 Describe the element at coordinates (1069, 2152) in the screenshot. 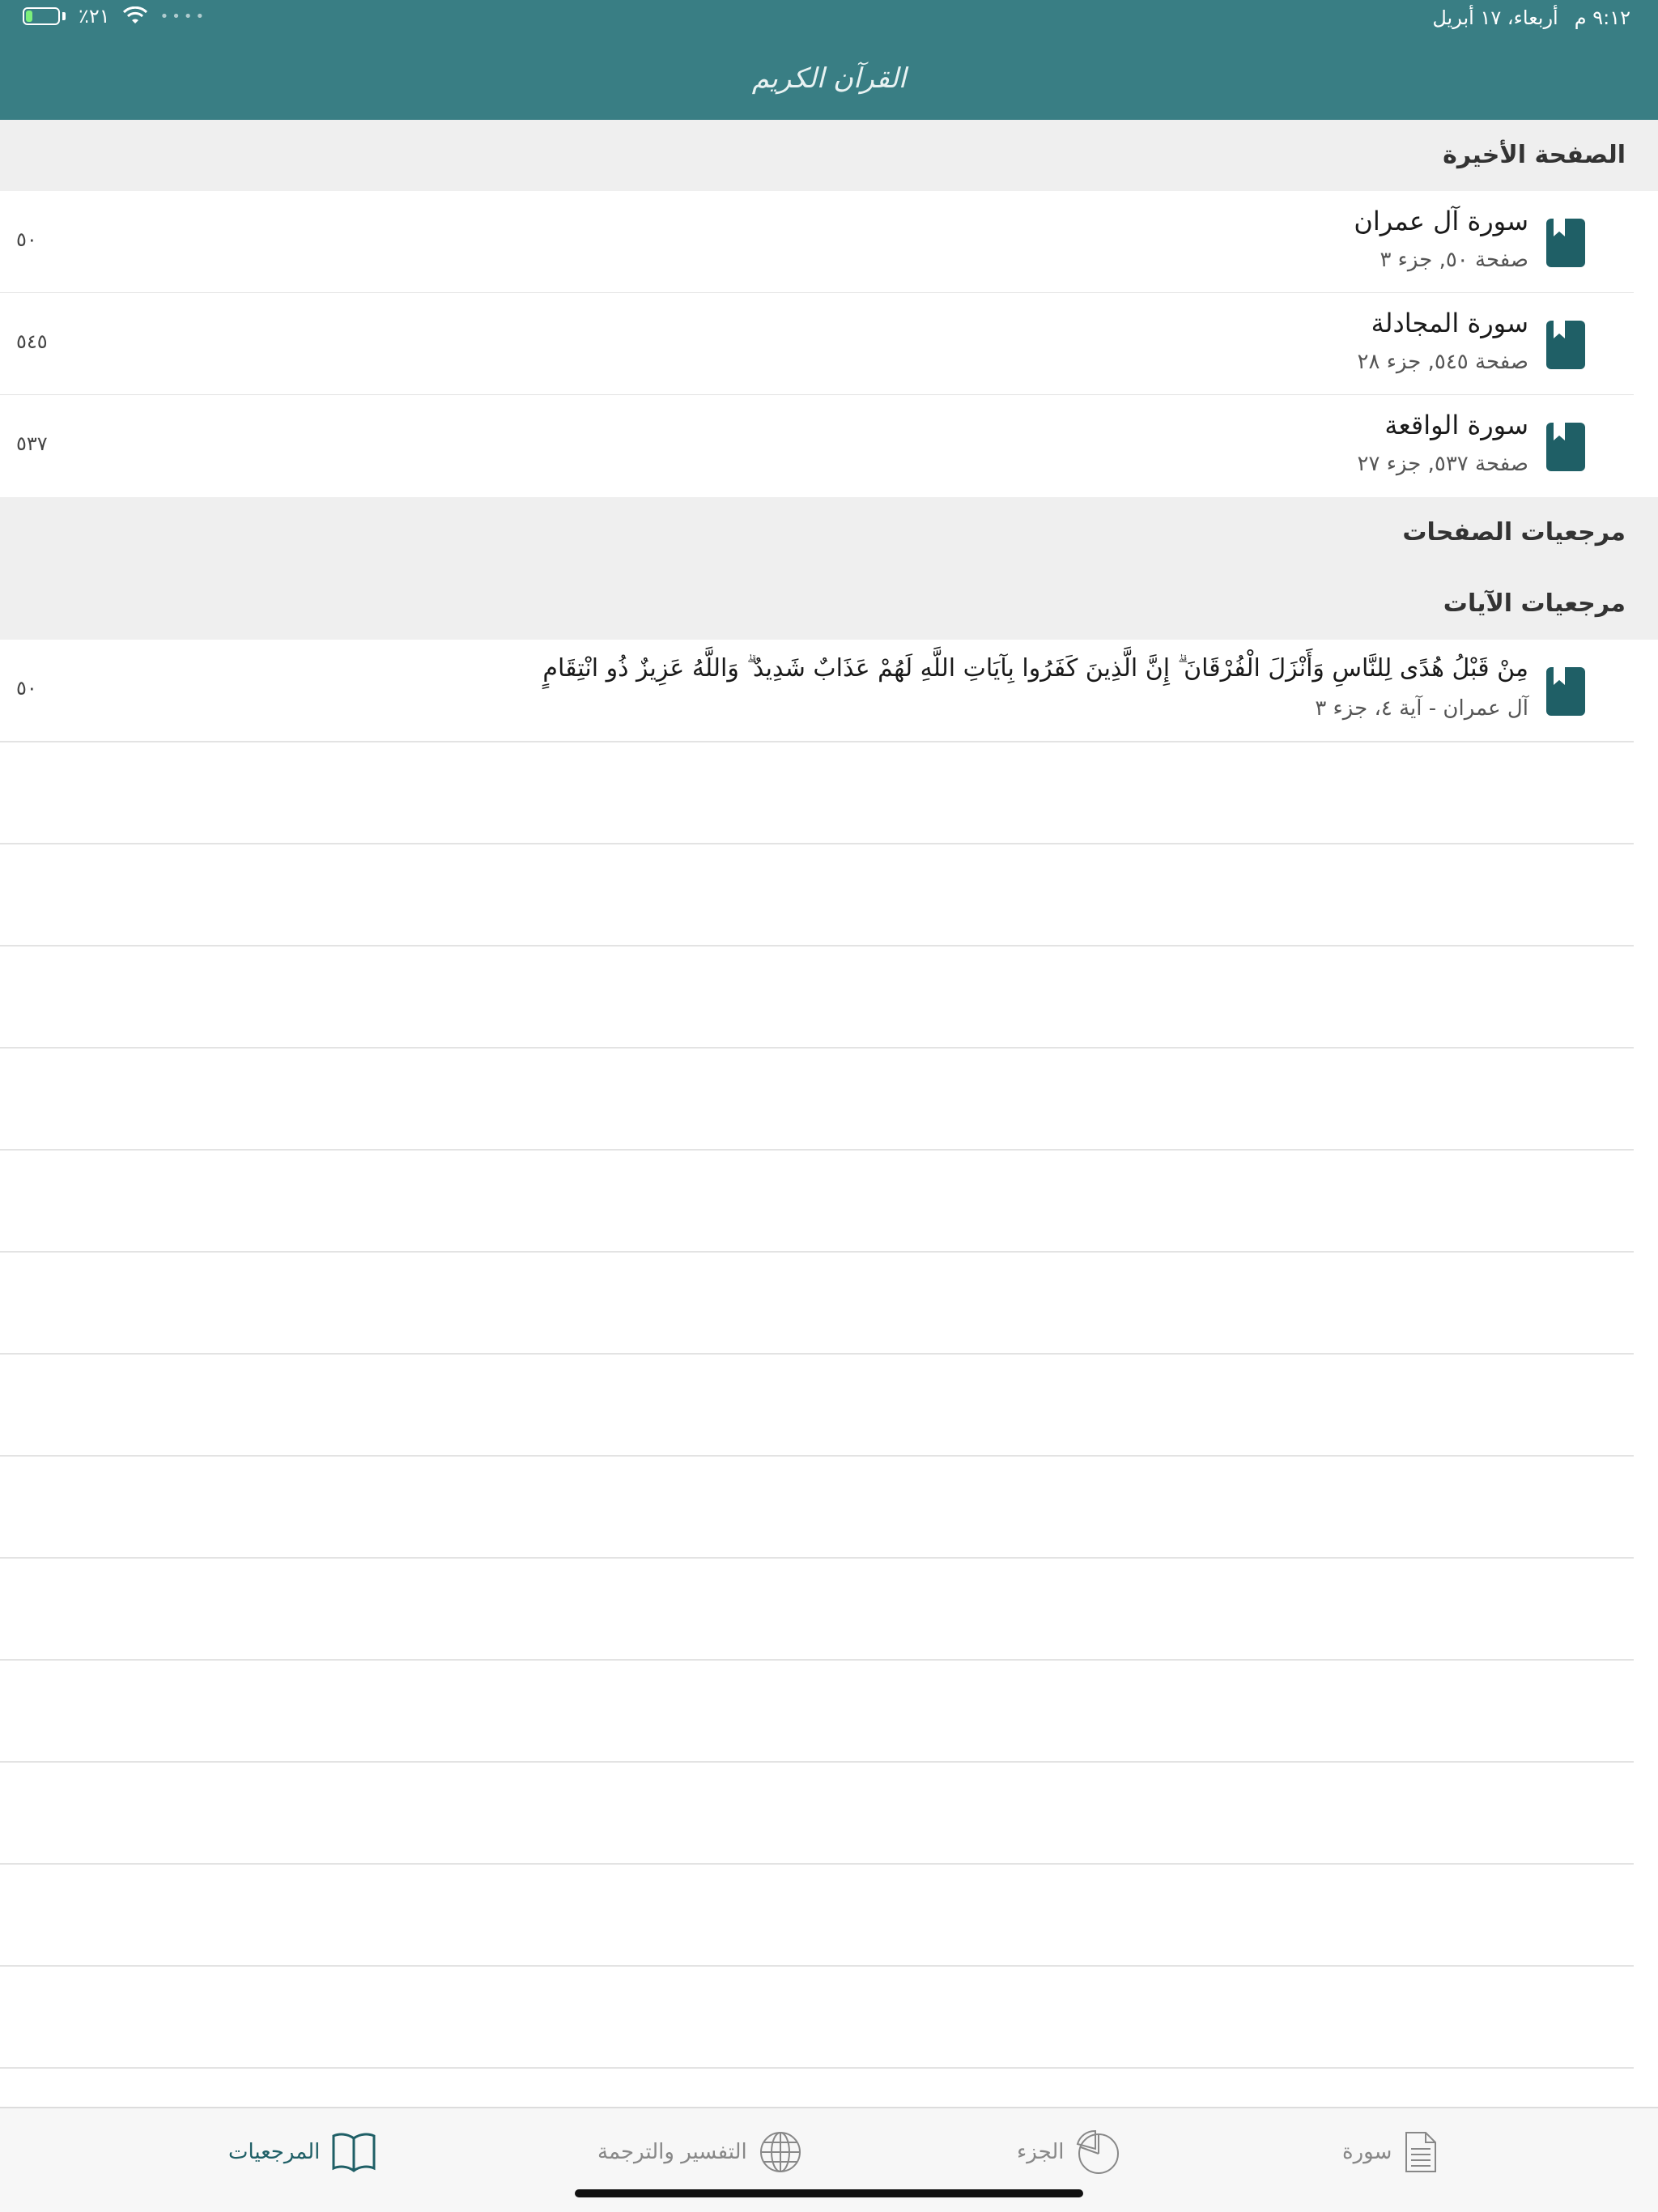

I see `tab-juz: الجزء` at that location.